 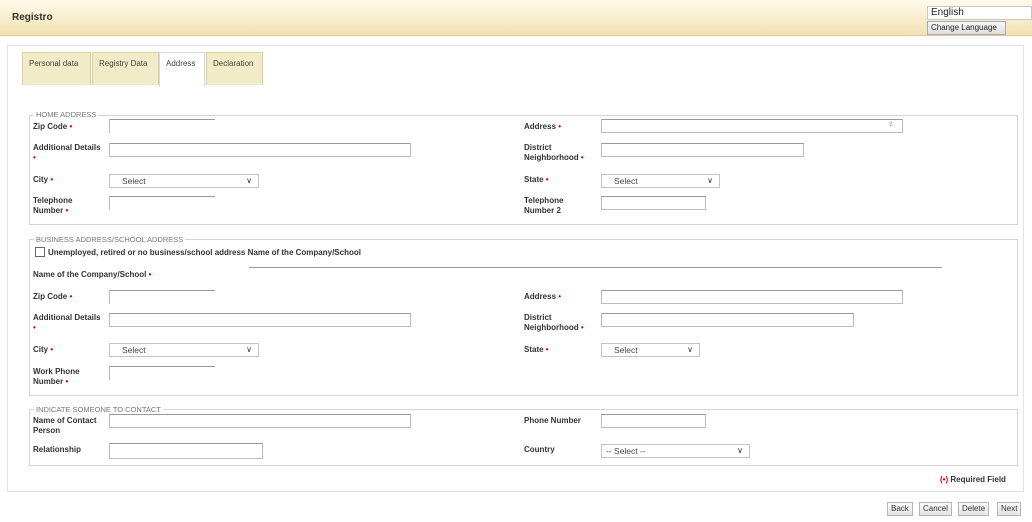 I want to click on tab-personal-data: Personal data, so click(x=56, y=68).